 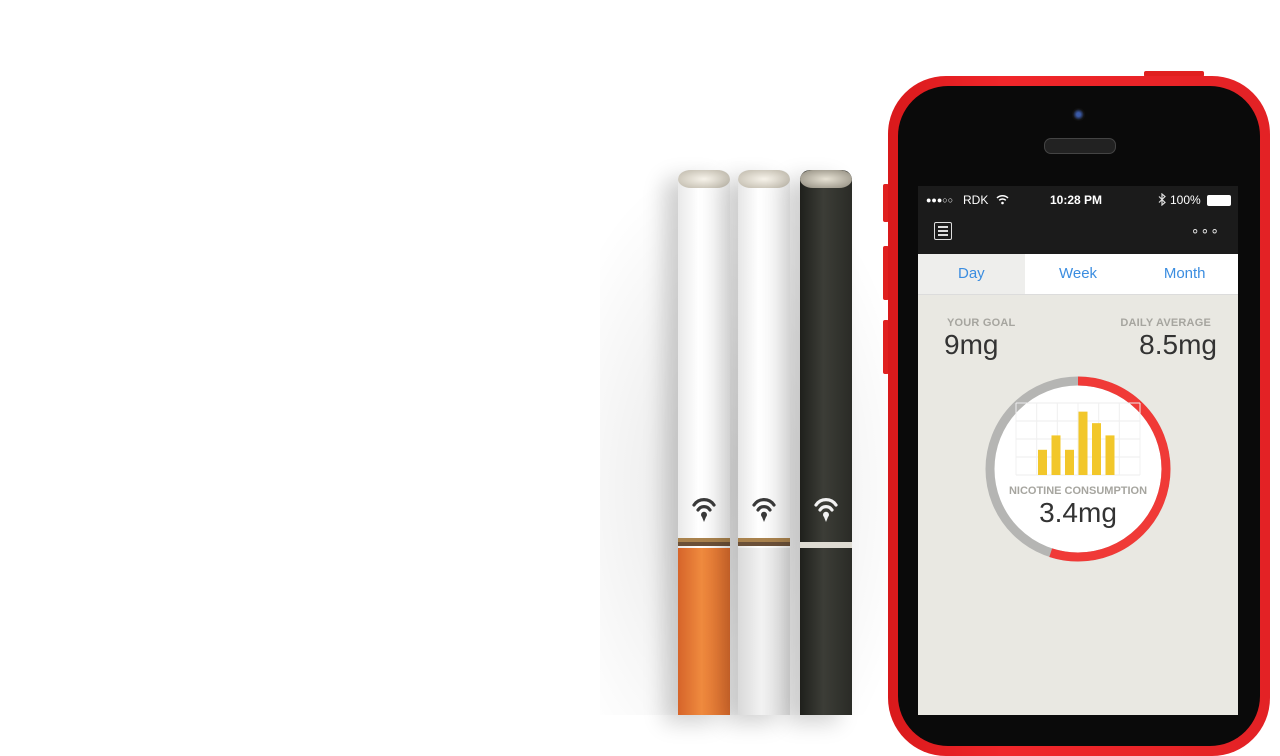 What do you see at coordinates (981, 323) in the screenshot?
I see `goal-label: YOUR GOAL` at bounding box center [981, 323].